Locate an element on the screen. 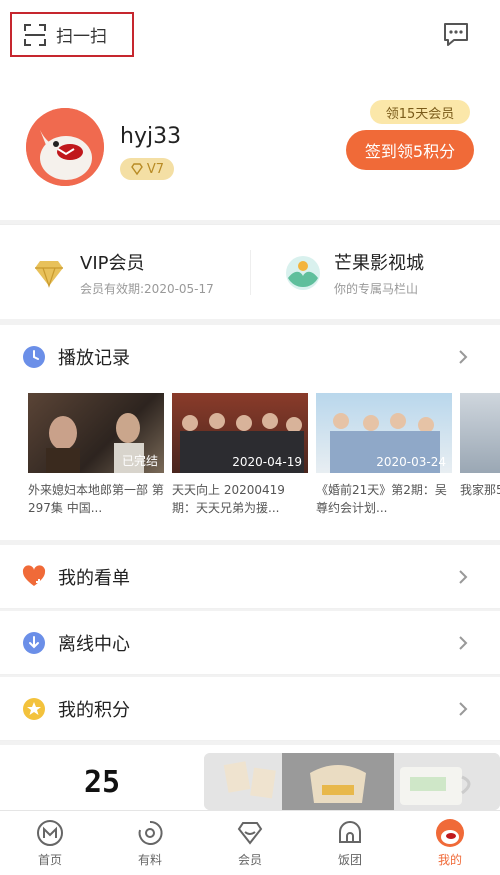 The image size is (500, 875). avatar-mascot-icon is located at coordinates (65, 147).